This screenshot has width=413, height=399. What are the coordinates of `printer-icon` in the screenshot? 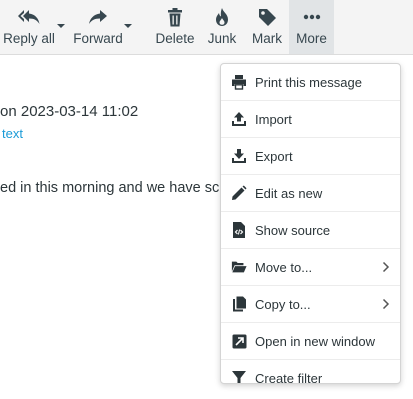 It's located at (239, 82).